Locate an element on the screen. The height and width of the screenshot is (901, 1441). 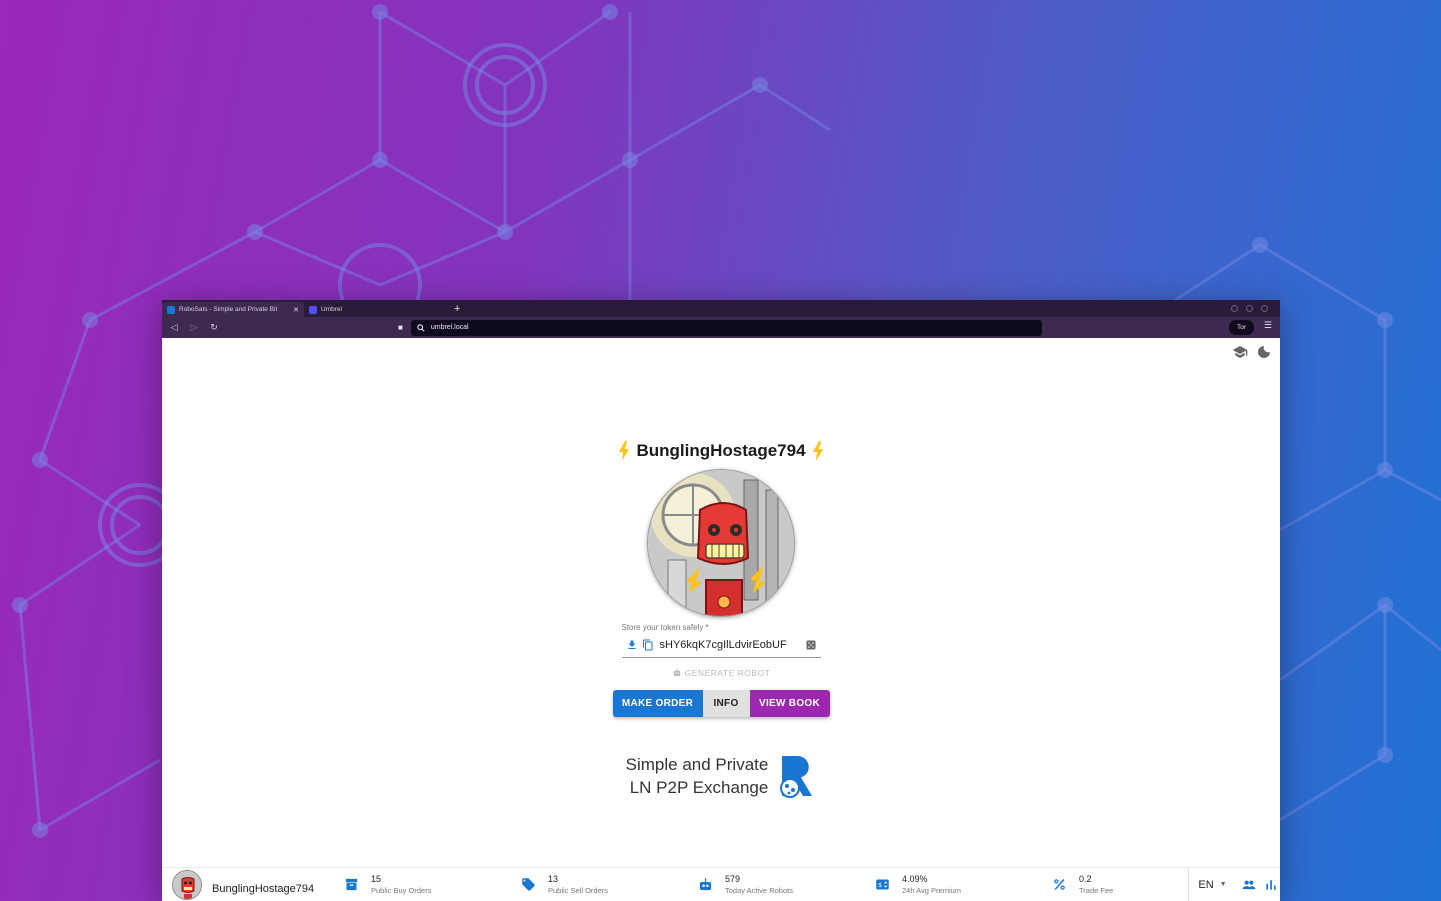
tagline-line-1: Simple and Private is located at coordinates (697, 764).